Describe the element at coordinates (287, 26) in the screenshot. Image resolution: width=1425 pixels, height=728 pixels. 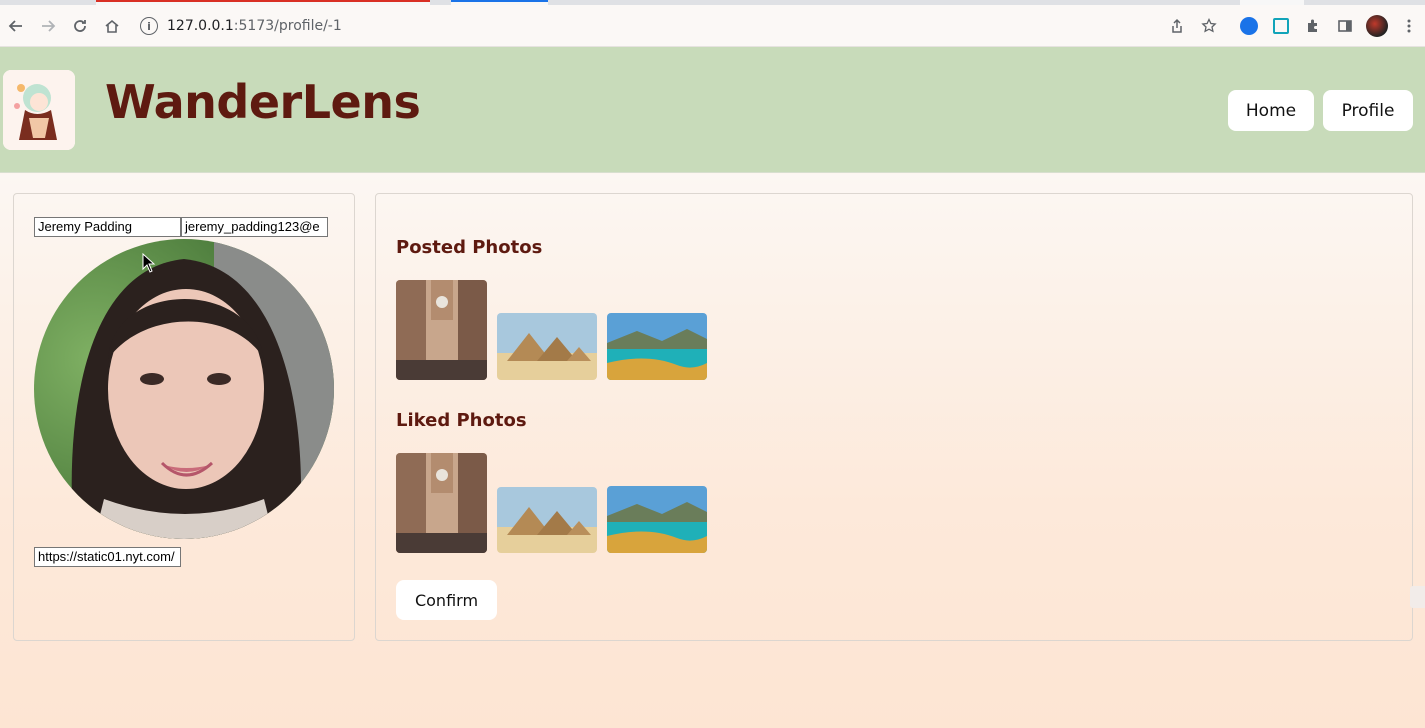
I see `url-path: :5173/profile/-1` at that location.